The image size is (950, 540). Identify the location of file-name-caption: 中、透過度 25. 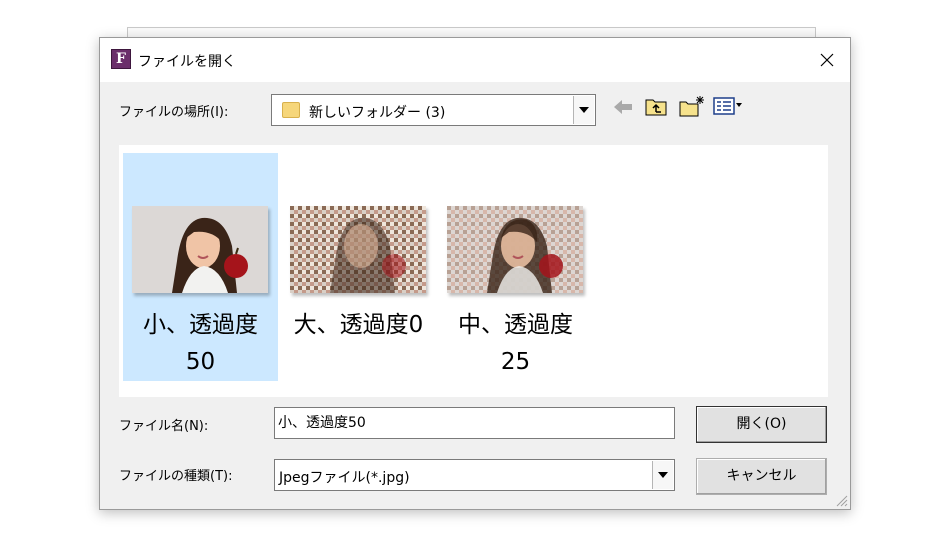
(515, 343).